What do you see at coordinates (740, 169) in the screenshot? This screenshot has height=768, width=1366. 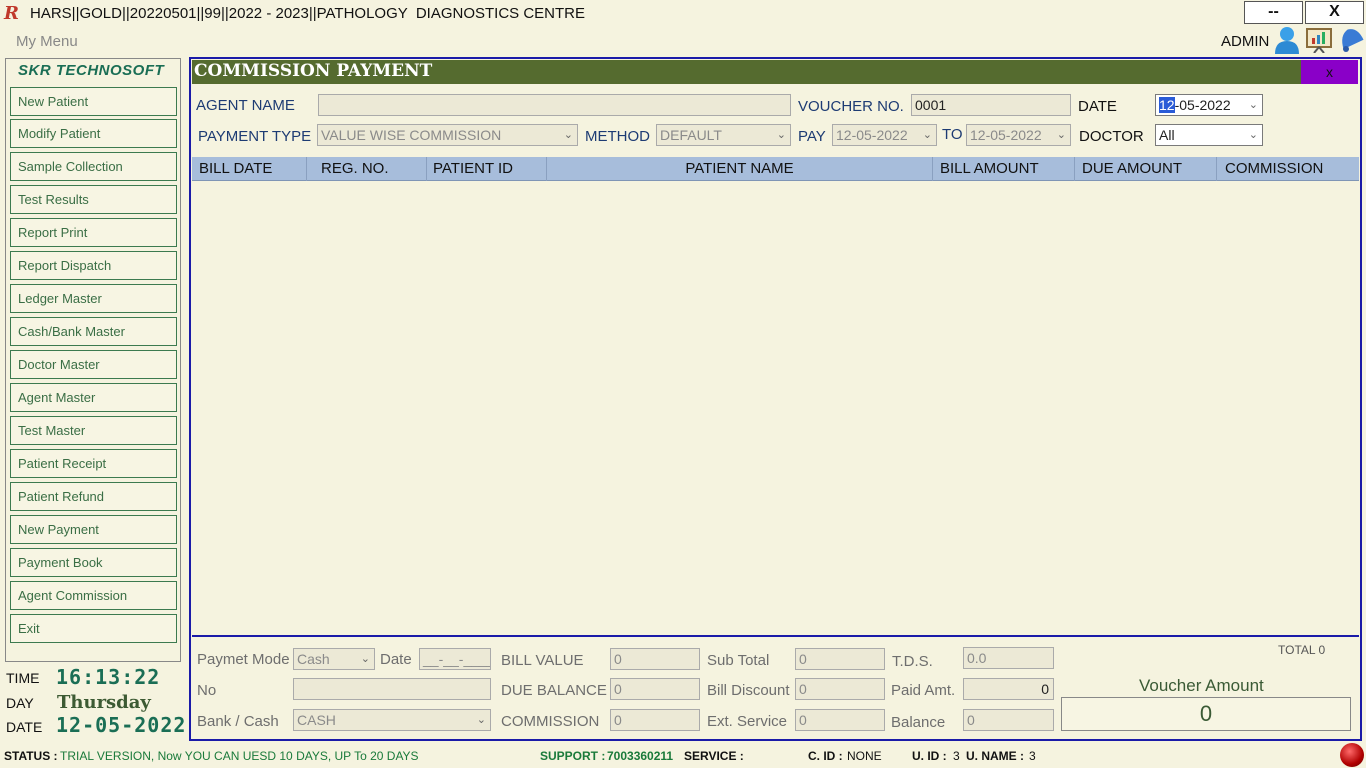 I see `column-patient-name: PATIENT NAME` at bounding box center [740, 169].